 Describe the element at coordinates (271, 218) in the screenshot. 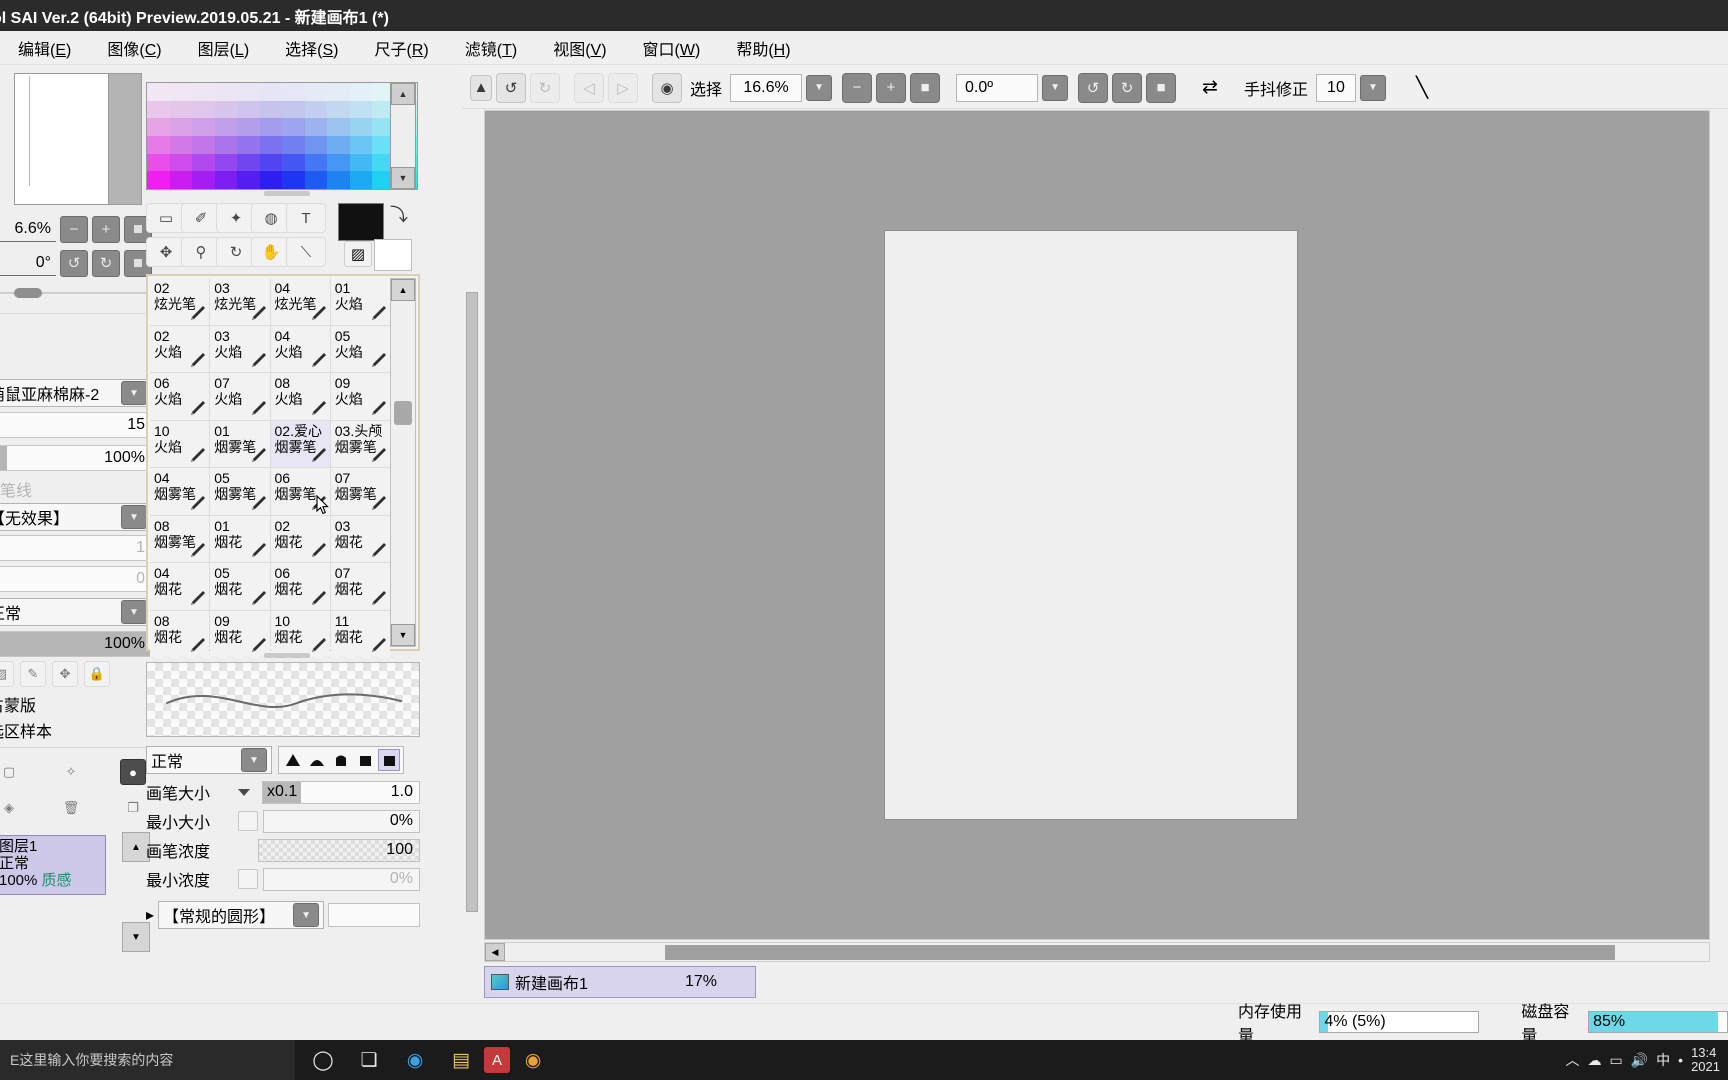

I see `bucket-fill-icon: ◍` at that location.